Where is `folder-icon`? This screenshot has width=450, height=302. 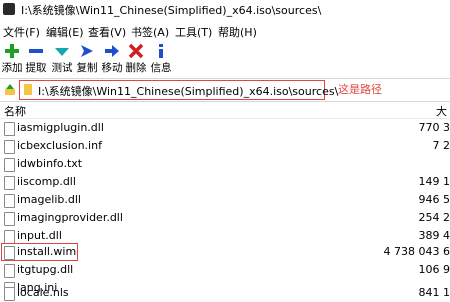
folder-icon is located at coordinates (28, 89).